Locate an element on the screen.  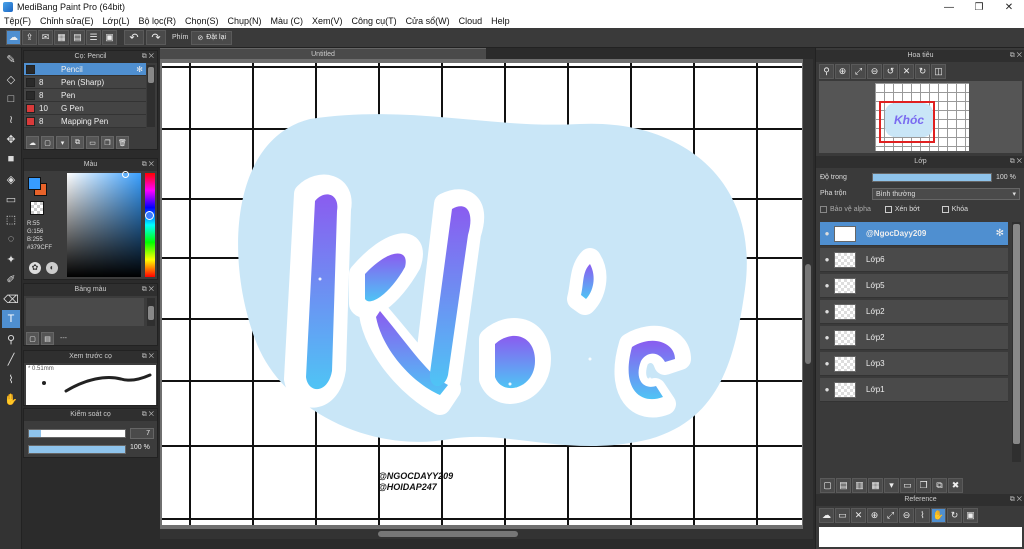
brush-size-slider is located at coordinates (77, 433).